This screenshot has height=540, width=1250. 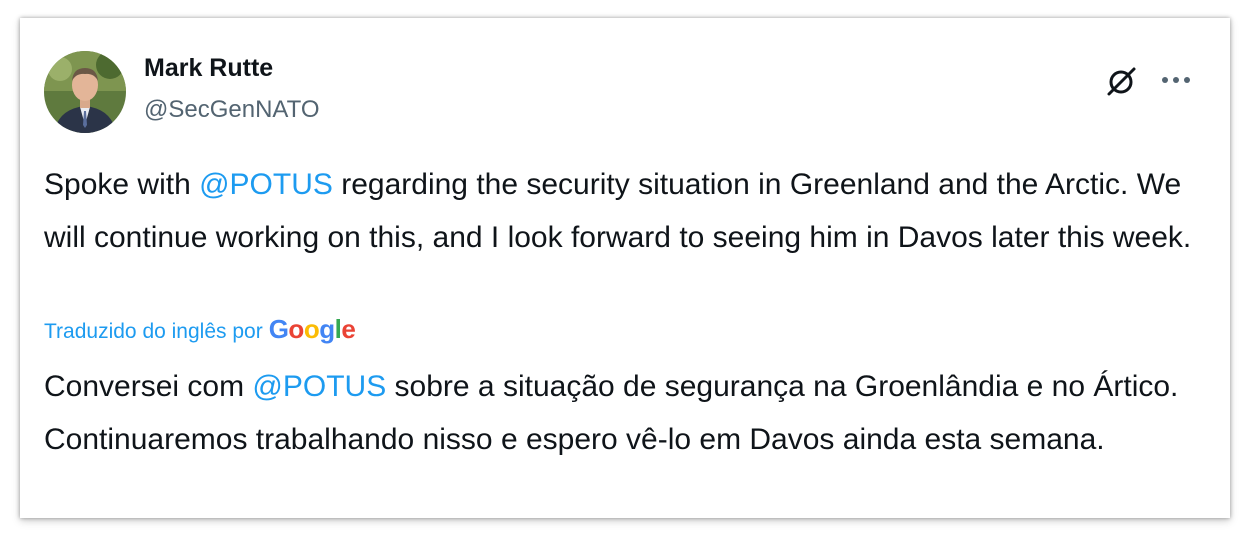 I want to click on translation-attribution: Traduzido do inglês por Google, so click(x=200, y=329).